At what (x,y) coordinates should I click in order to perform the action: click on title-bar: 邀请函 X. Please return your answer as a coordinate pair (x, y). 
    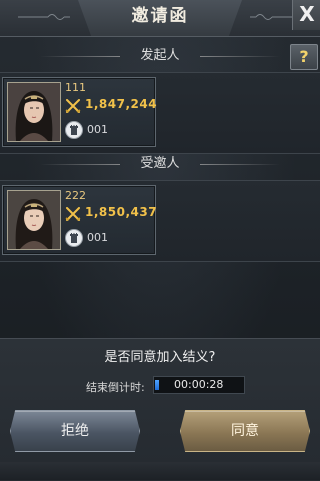
    Looking at the image, I should click on (160, 18).